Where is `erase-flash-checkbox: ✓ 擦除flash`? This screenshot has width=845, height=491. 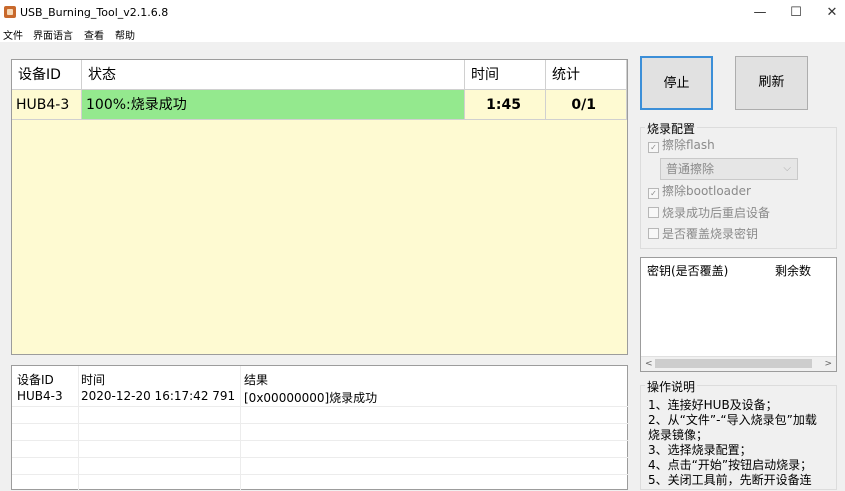 erase-flash-checkbox: ✓ 擦除flash is located at coordinates (681, 145).